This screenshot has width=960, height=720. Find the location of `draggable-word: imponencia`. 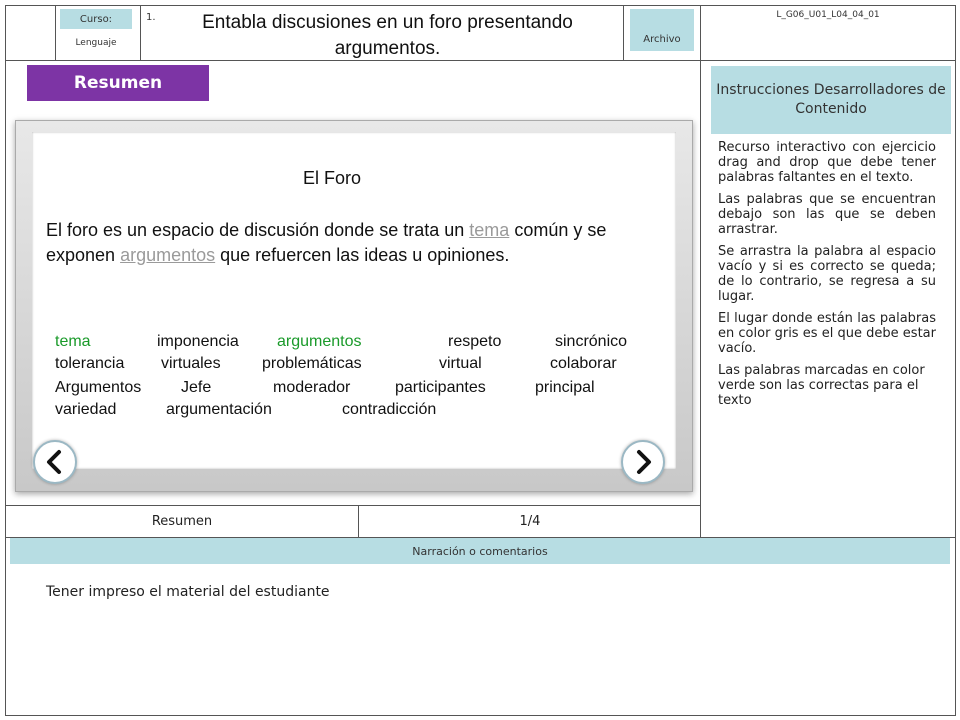

draggable-word: imponencia is located at coordinates (198, 342).